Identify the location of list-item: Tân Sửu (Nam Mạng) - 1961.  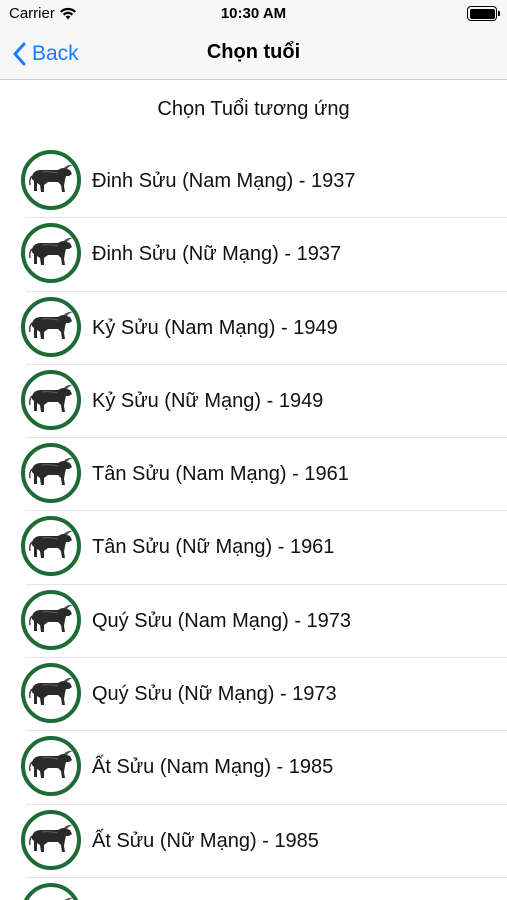
(253, 475).